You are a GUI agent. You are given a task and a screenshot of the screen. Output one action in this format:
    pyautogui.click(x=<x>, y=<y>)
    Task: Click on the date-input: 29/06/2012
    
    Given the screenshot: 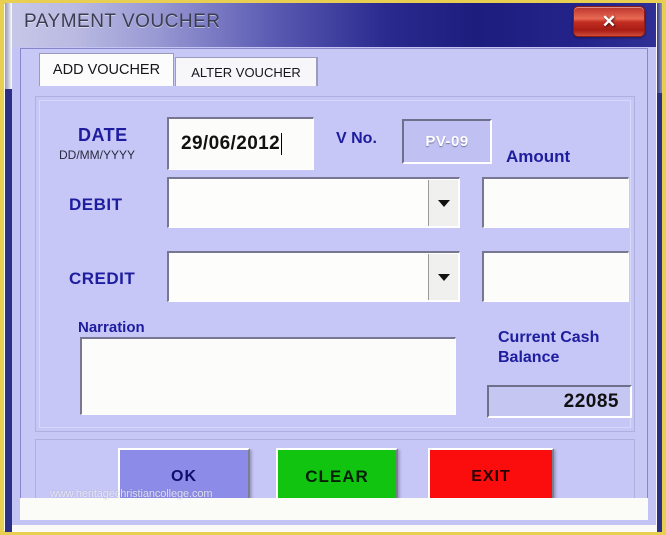 What is the action you would take?
    pyautogui.click(x=240, y=143)
    